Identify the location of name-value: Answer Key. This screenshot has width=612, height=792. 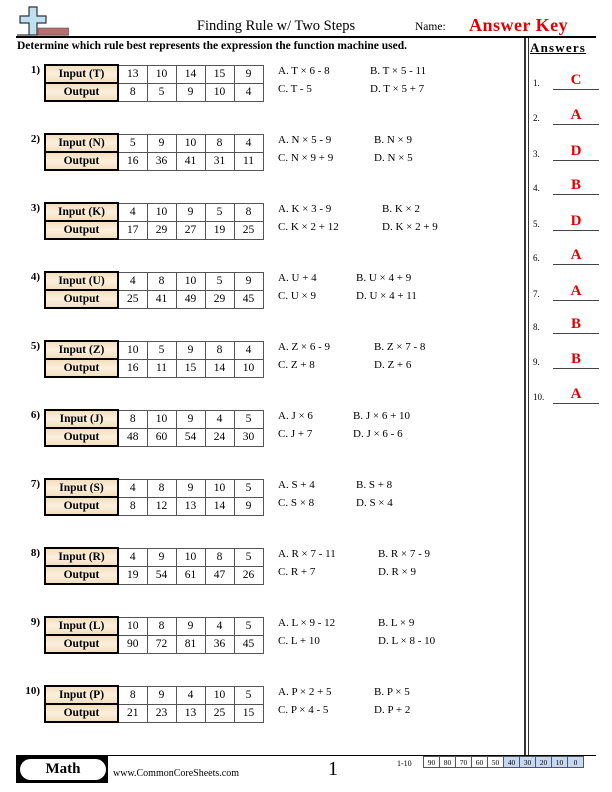
(519, 25).